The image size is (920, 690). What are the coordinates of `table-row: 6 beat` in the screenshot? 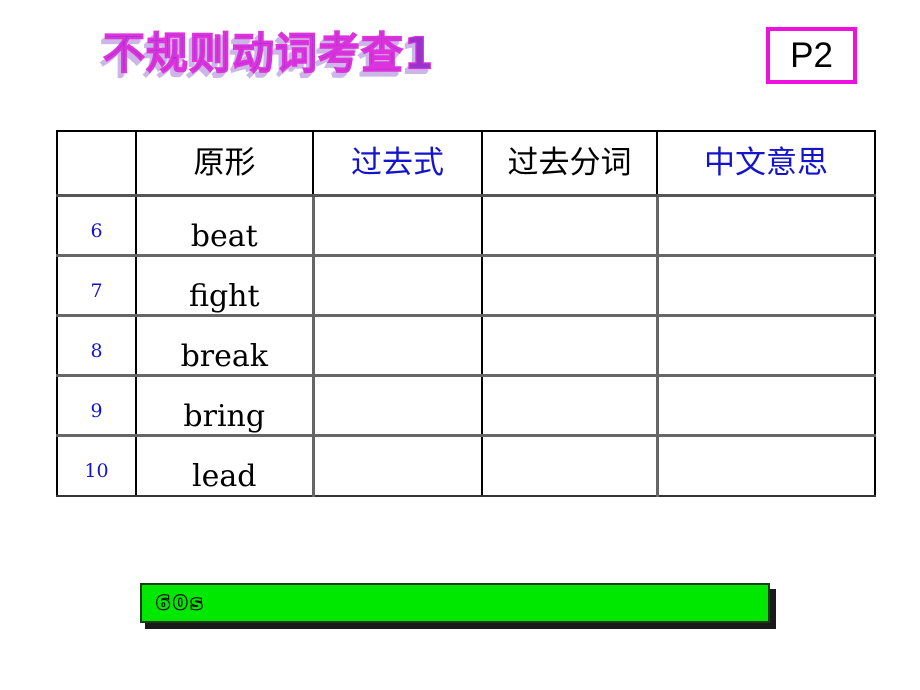 It's located at (466, 226).